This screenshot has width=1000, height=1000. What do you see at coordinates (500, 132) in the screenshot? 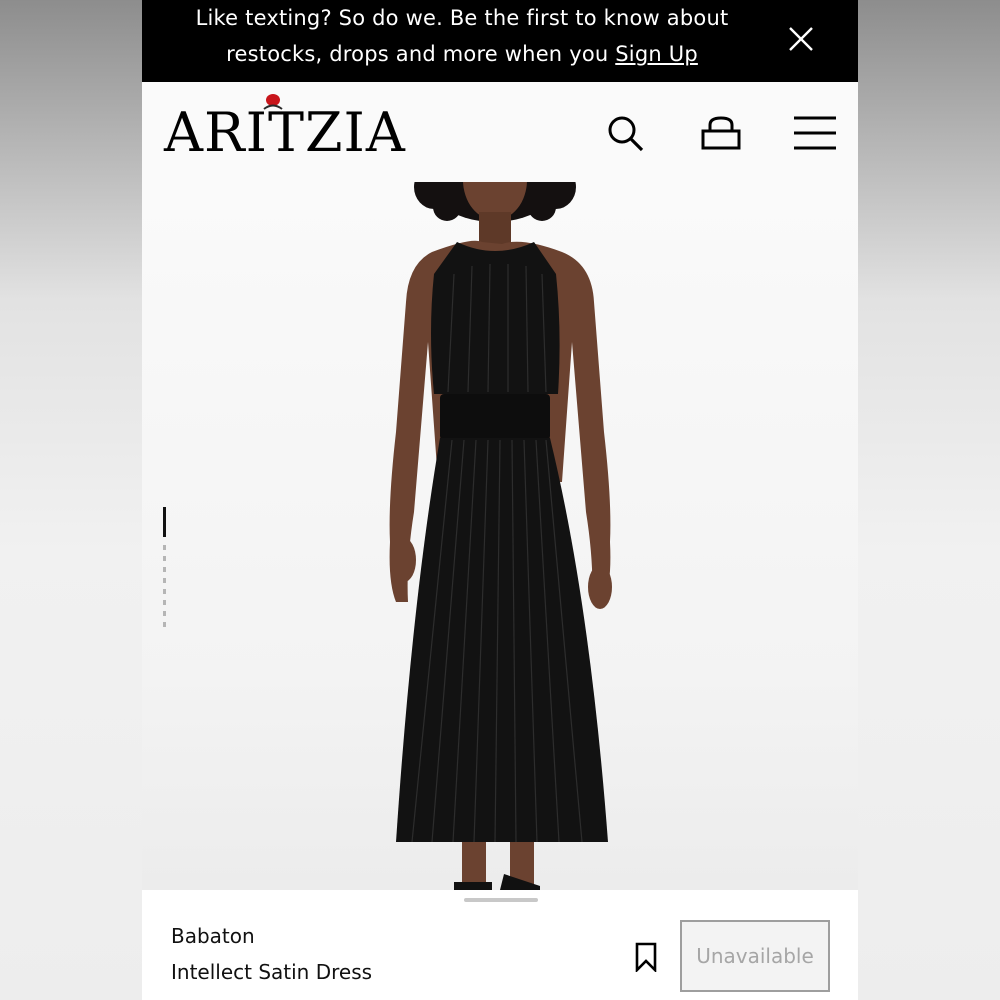
I see `site-header: ARITZIA` at bounding box center [500, 132].